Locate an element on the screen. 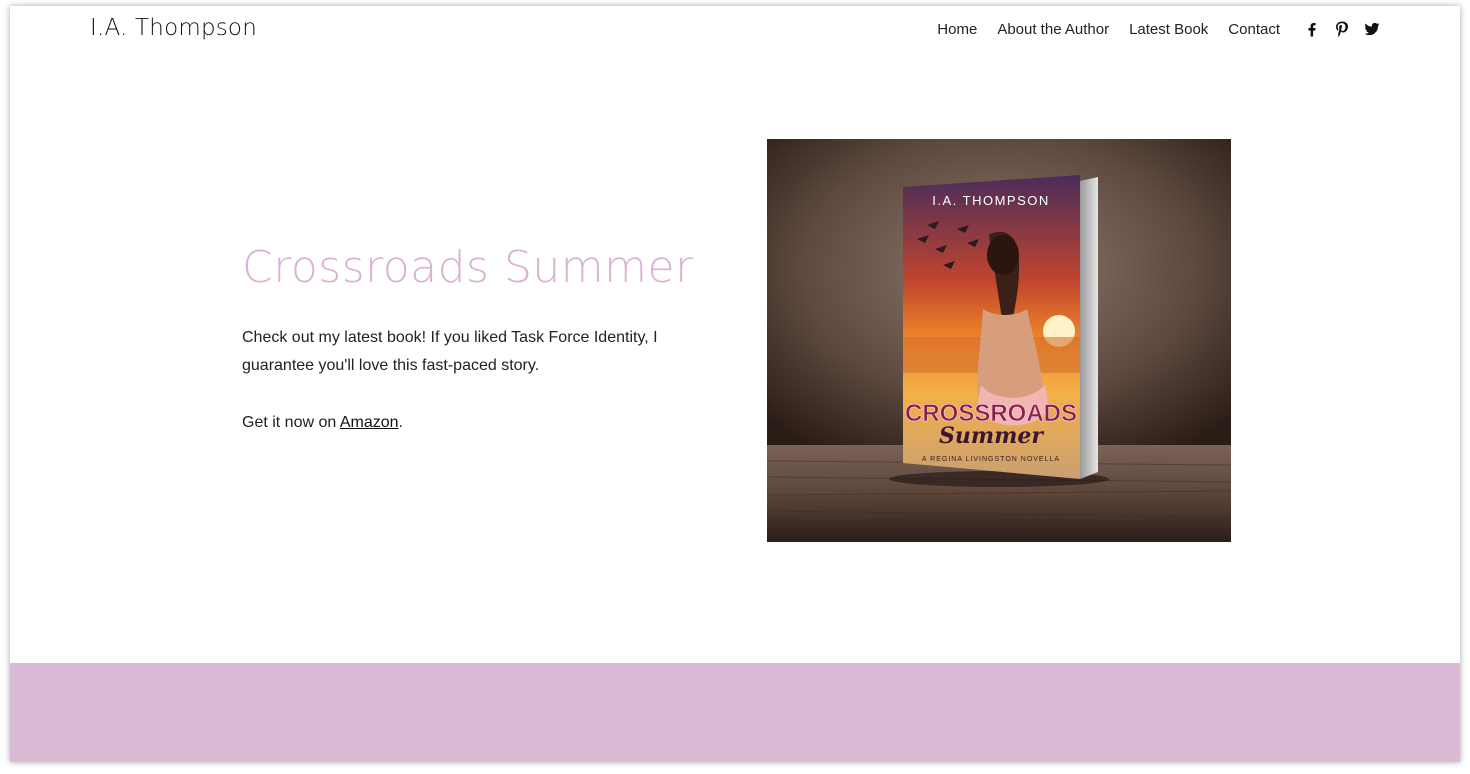 The image size is (1470, 774). buy-prompt: Get it now on Amazon. is located at coordinates (322, 423).